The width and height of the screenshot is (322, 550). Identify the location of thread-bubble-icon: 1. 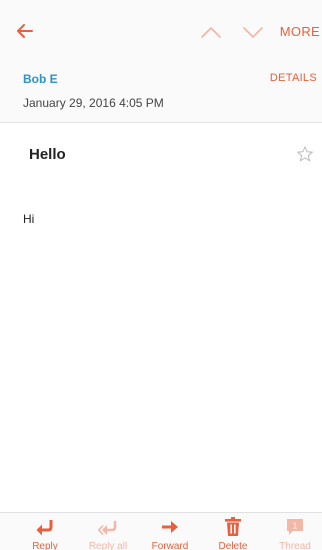
(295, 527).